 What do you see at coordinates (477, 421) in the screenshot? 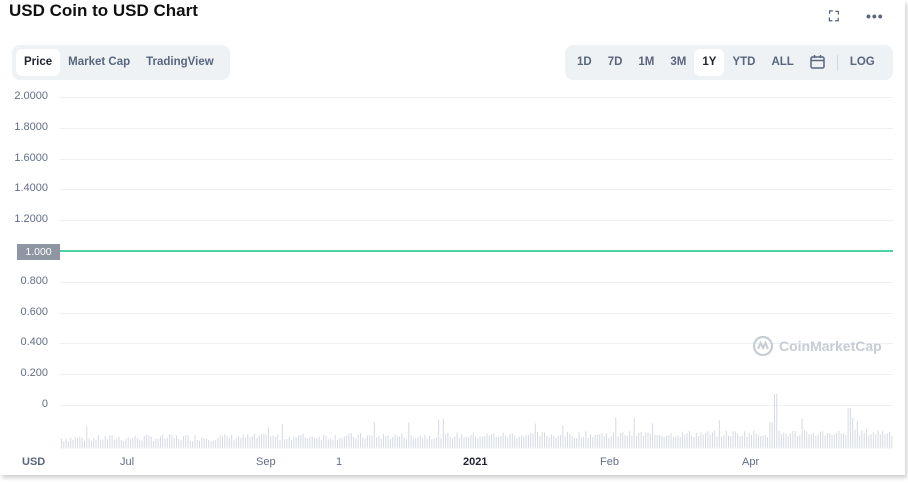
I see `volume-bars` at bounding box center [477, 421].